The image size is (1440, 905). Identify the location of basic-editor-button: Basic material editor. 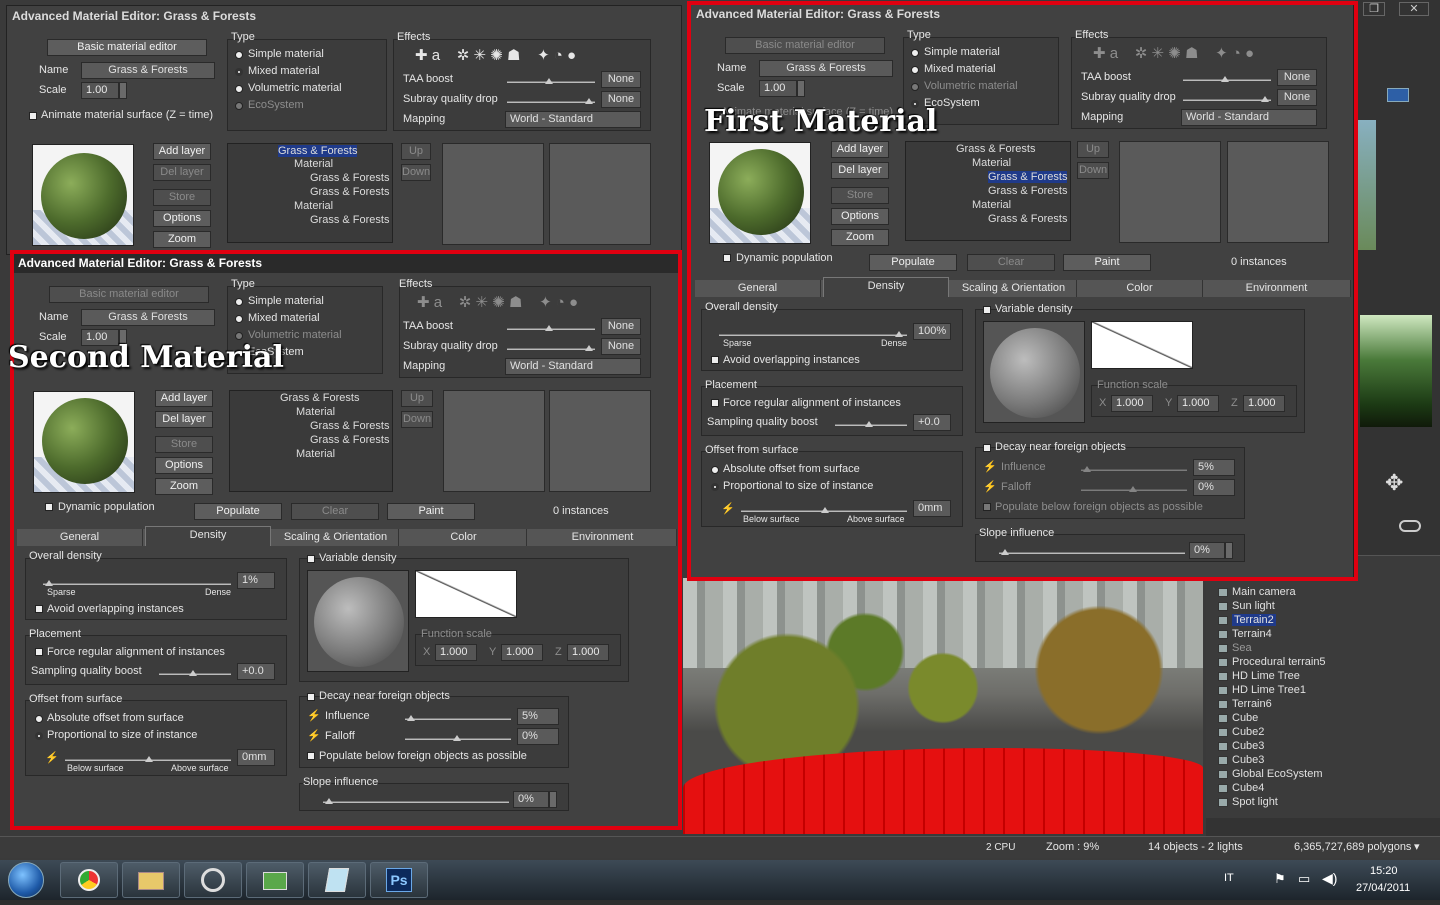
(127, 47).